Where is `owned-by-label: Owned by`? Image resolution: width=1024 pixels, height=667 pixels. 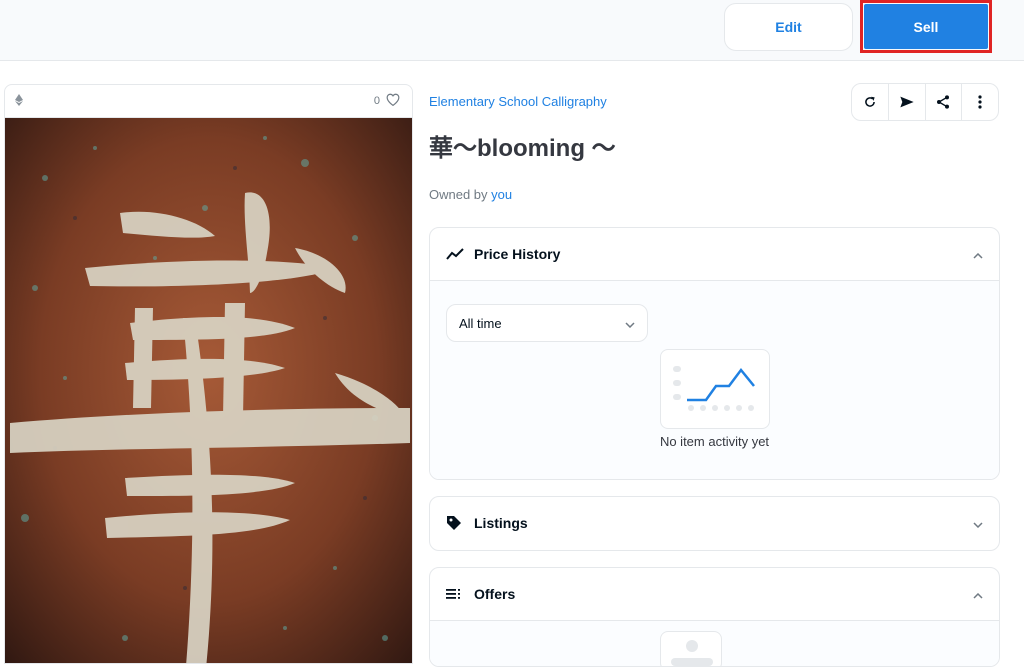 owned-by-label: Owned by is located at coordinates (458, 194).